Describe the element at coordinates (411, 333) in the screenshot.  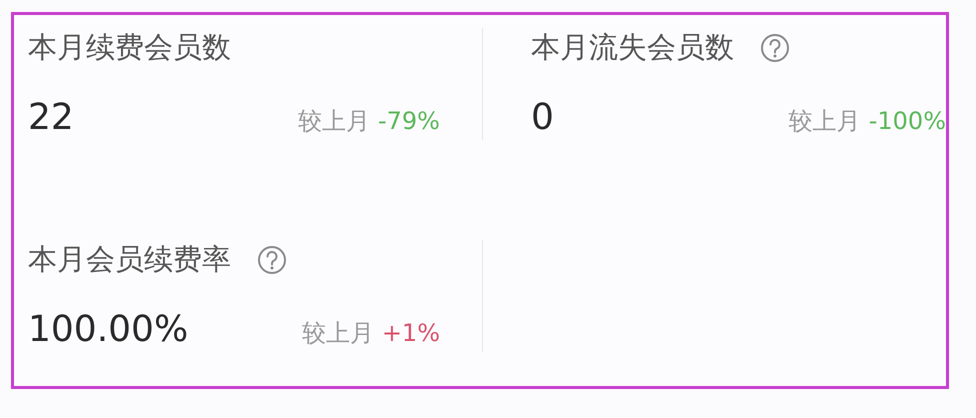
I see `change-percent: +1%` at that location.